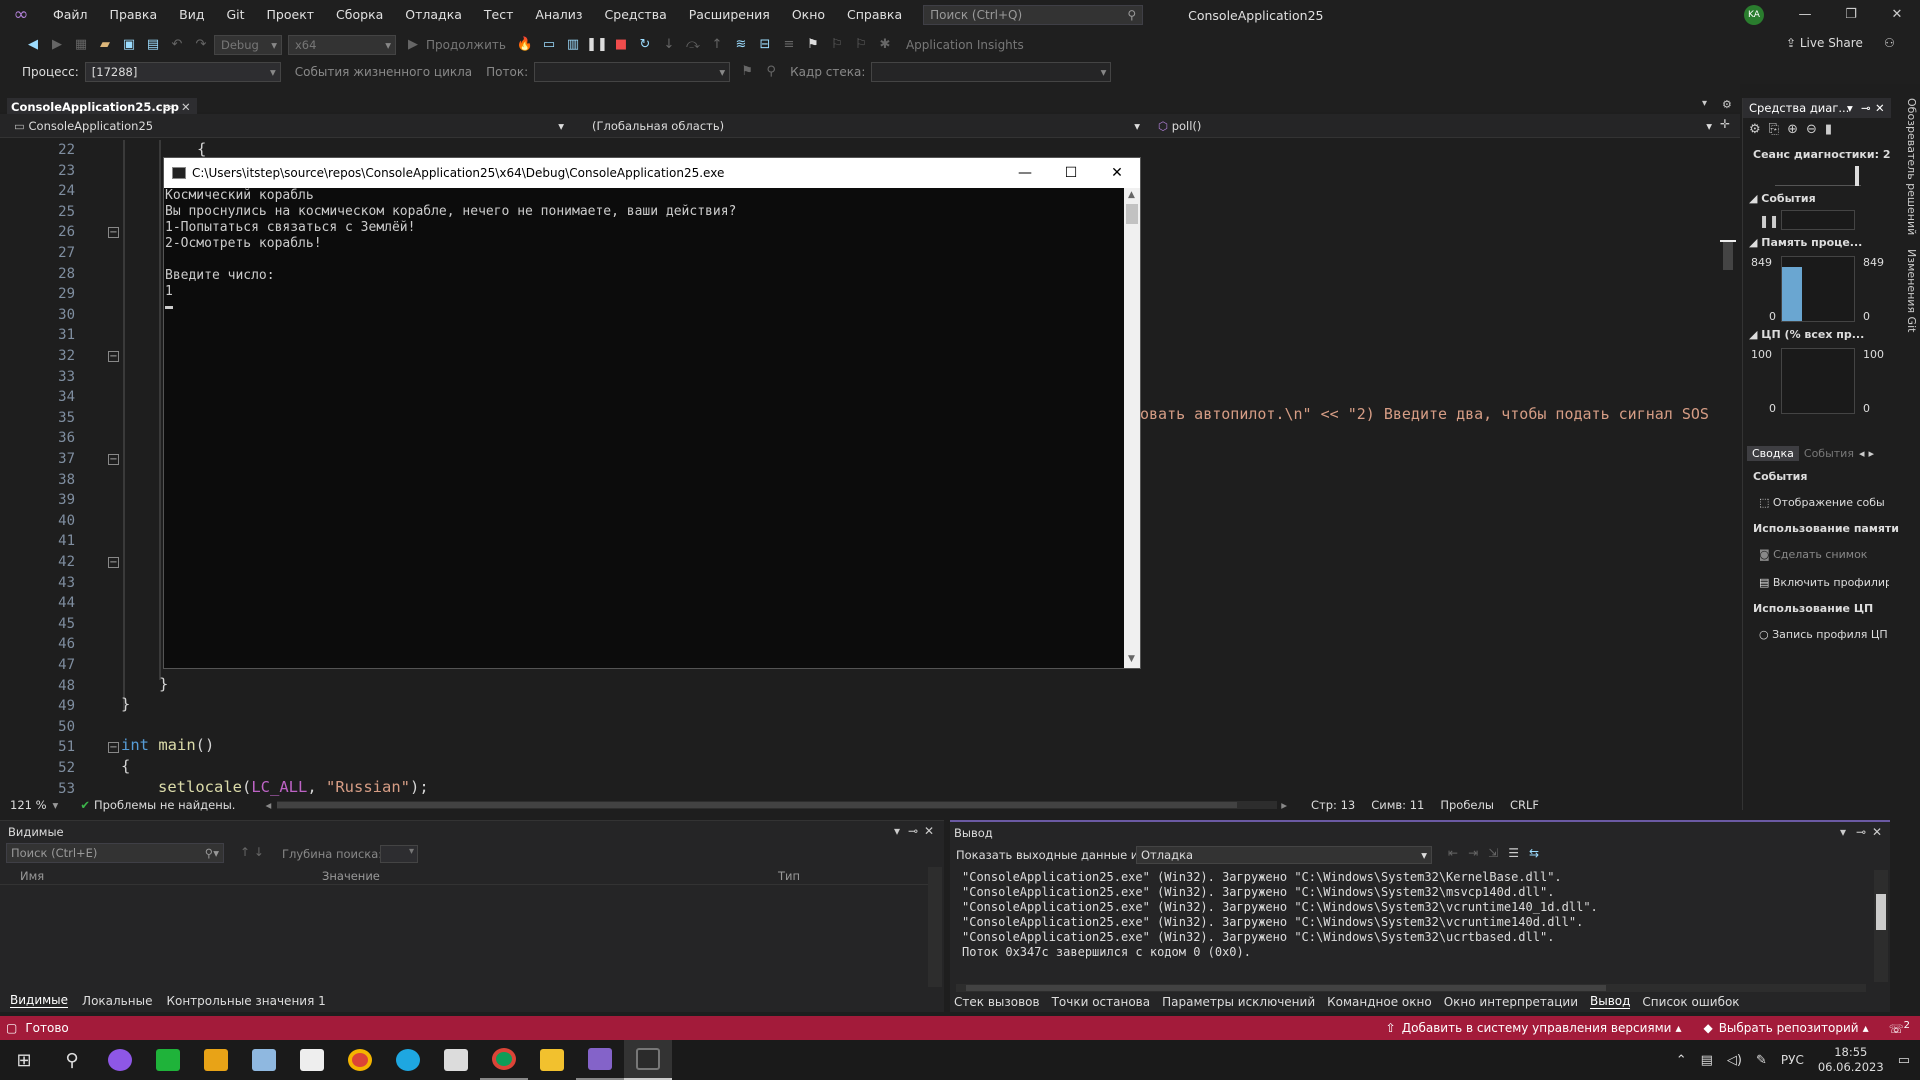 The image size is (1920, 1080). Describe the element at coordinates (1511, 1002) in the screenshot. I see `output-tab: Окно интерпретации` at that location.